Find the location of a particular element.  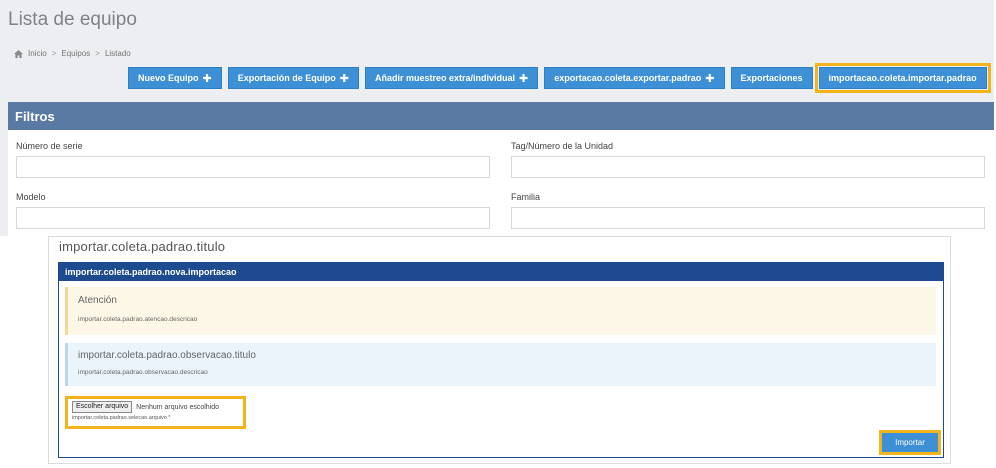

family-label: Familia is located at coordinates (526, 197).